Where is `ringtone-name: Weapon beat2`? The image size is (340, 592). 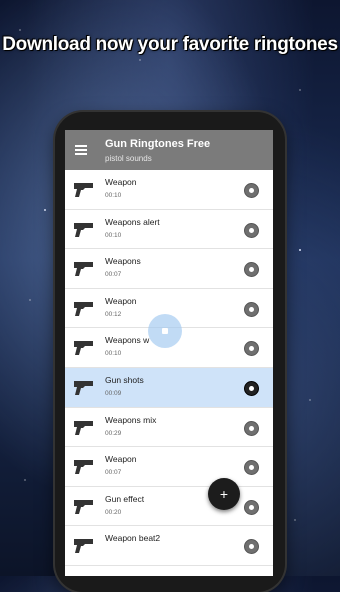
ringtone-name: Weapon beat2 is located at coordinates (133, 538).